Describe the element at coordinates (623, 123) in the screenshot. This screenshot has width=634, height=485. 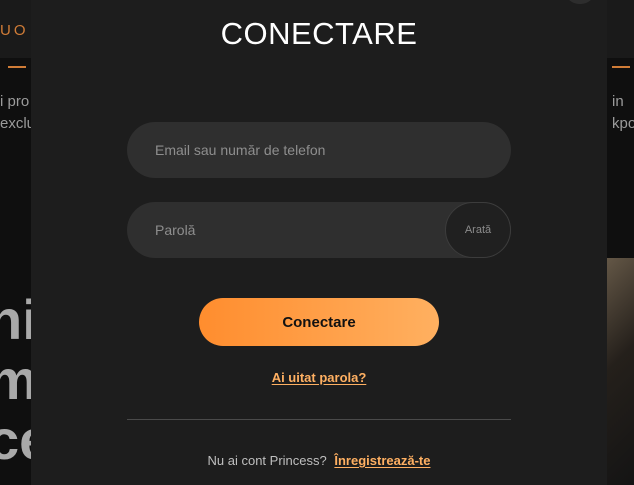
I see `background-right-text-line-2: kpo` at that location.